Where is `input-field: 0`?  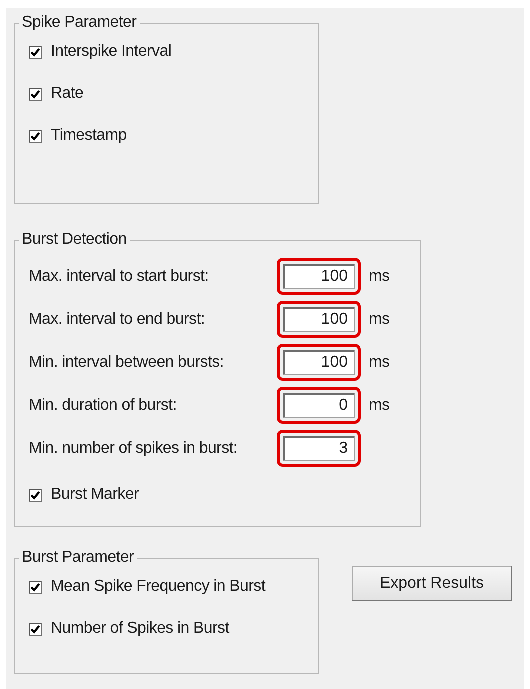 input-field: 0 is located at coordinates (319, 405).